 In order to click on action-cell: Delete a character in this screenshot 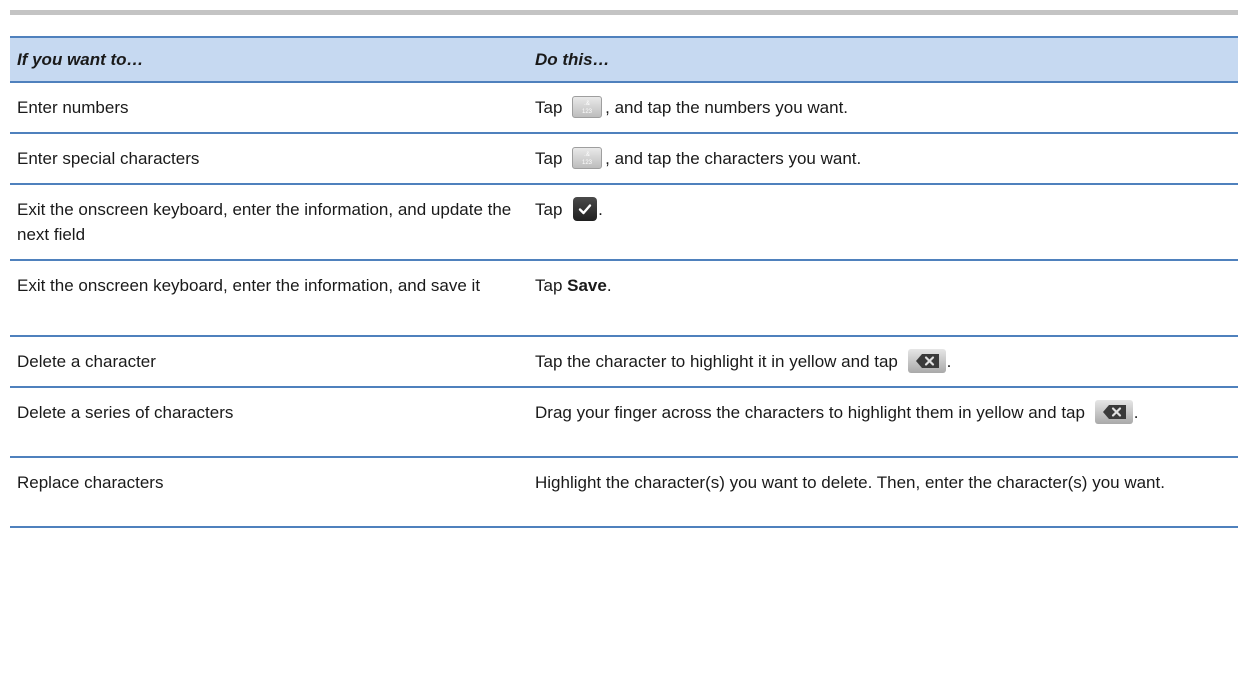, I will do `click(269, 362)`.